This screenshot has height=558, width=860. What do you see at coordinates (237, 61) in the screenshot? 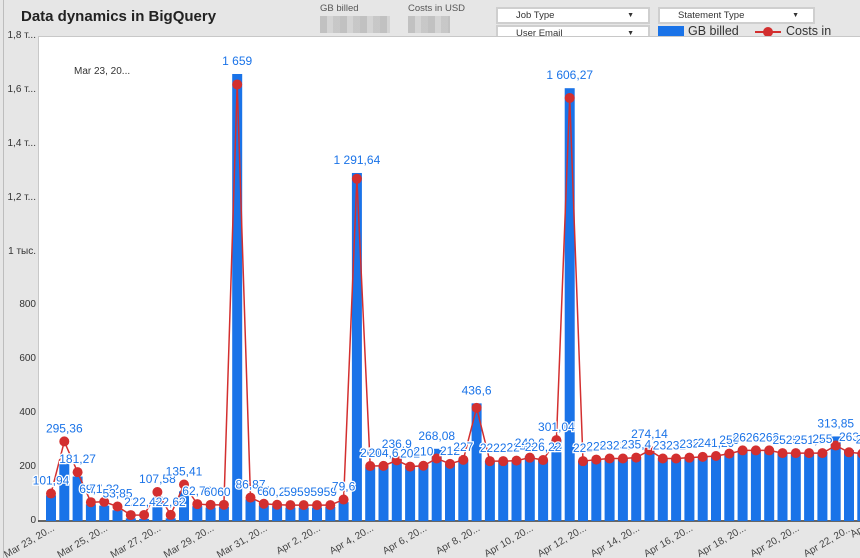
I see `data-label-gb-billed: 1 659` at bounding box center [237, 61].